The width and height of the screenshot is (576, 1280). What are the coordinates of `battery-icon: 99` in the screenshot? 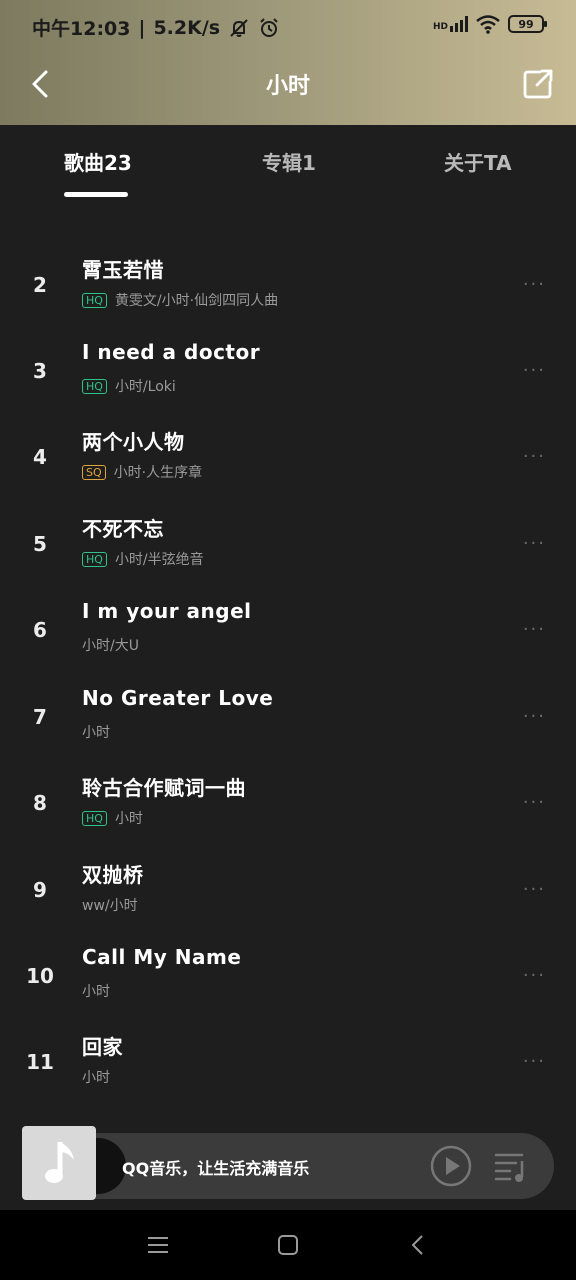 It's located at (527, 24).